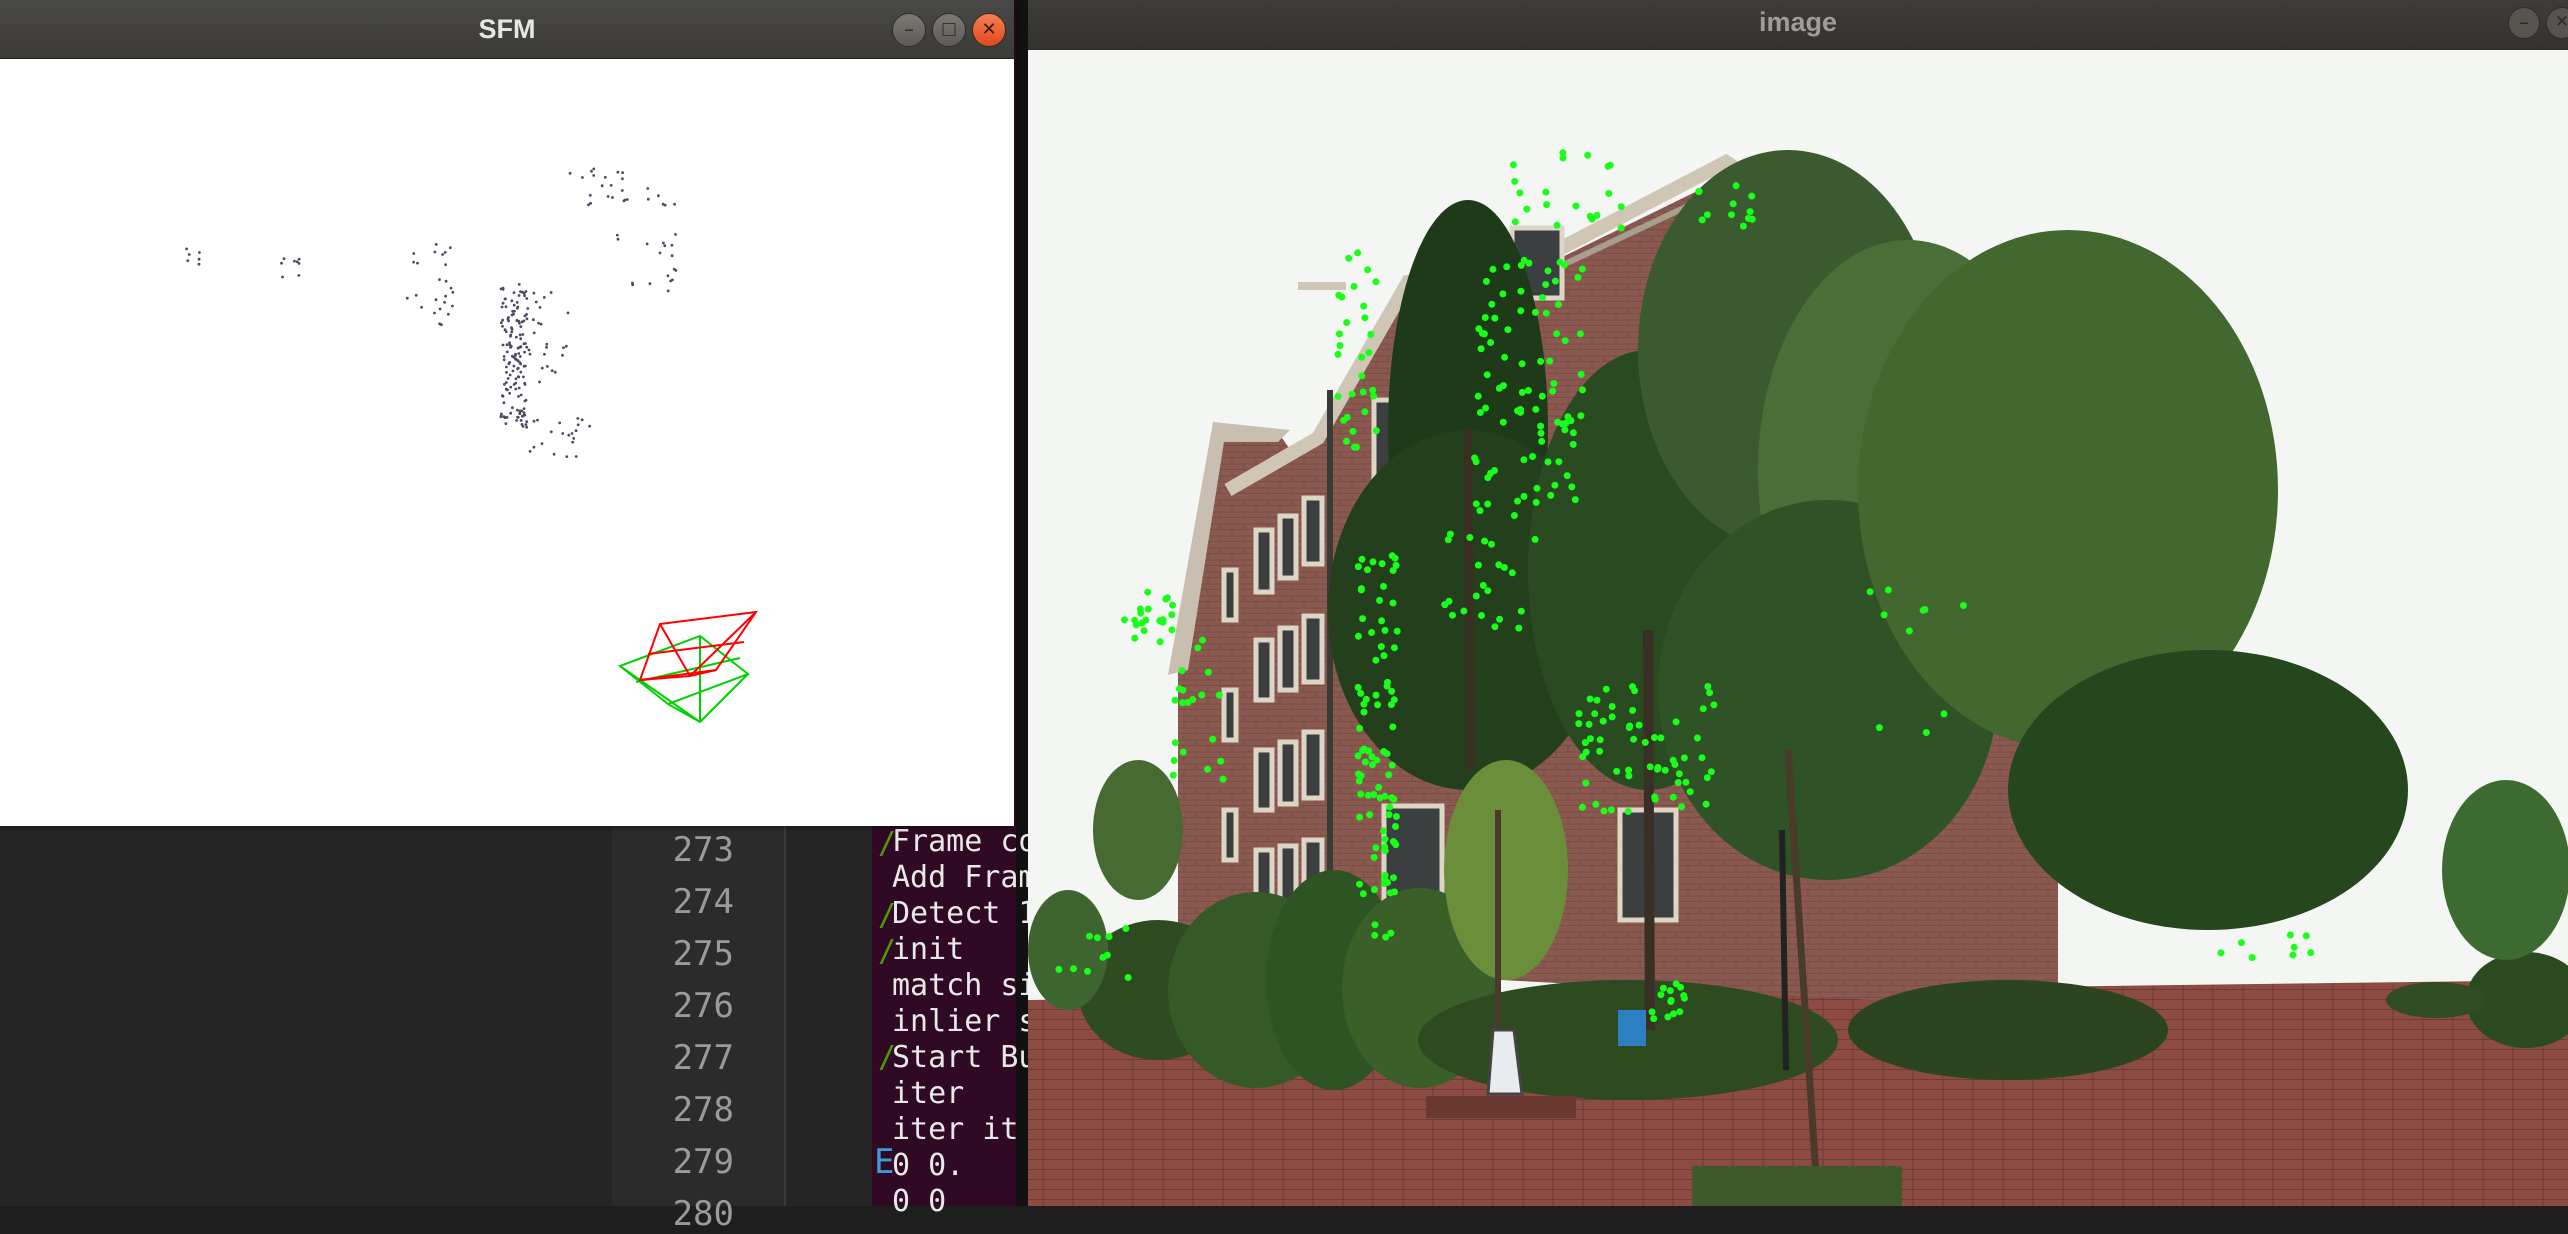 This screenshot has height=1234, width=2568. Describe the element at coordinates (949, 30) in the screenshot. I see `maximize-button: □` at that location.